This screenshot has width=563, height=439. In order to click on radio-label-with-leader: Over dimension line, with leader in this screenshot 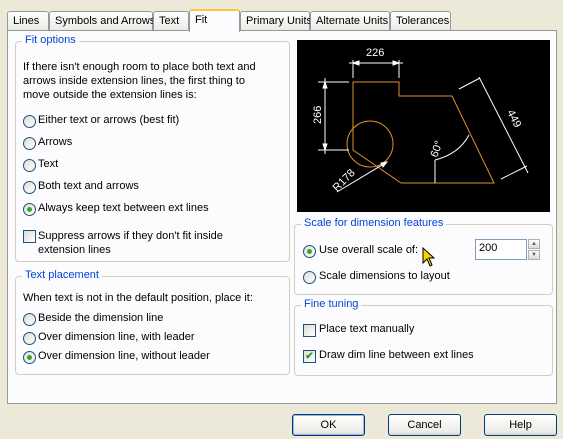, I will do `click(116, 337)`.